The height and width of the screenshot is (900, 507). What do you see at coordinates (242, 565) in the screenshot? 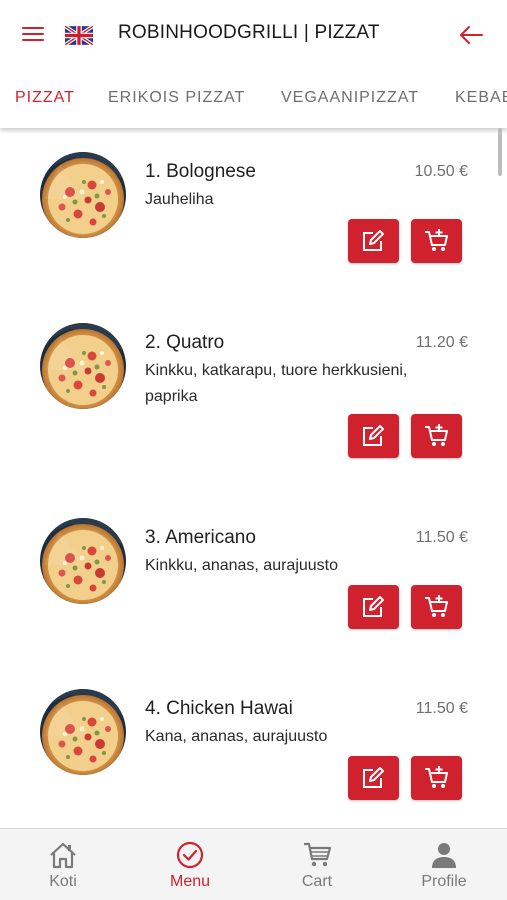
I see `item-description: Kinkku, ananas, aurajuusto` at bounding box center [242, 565].